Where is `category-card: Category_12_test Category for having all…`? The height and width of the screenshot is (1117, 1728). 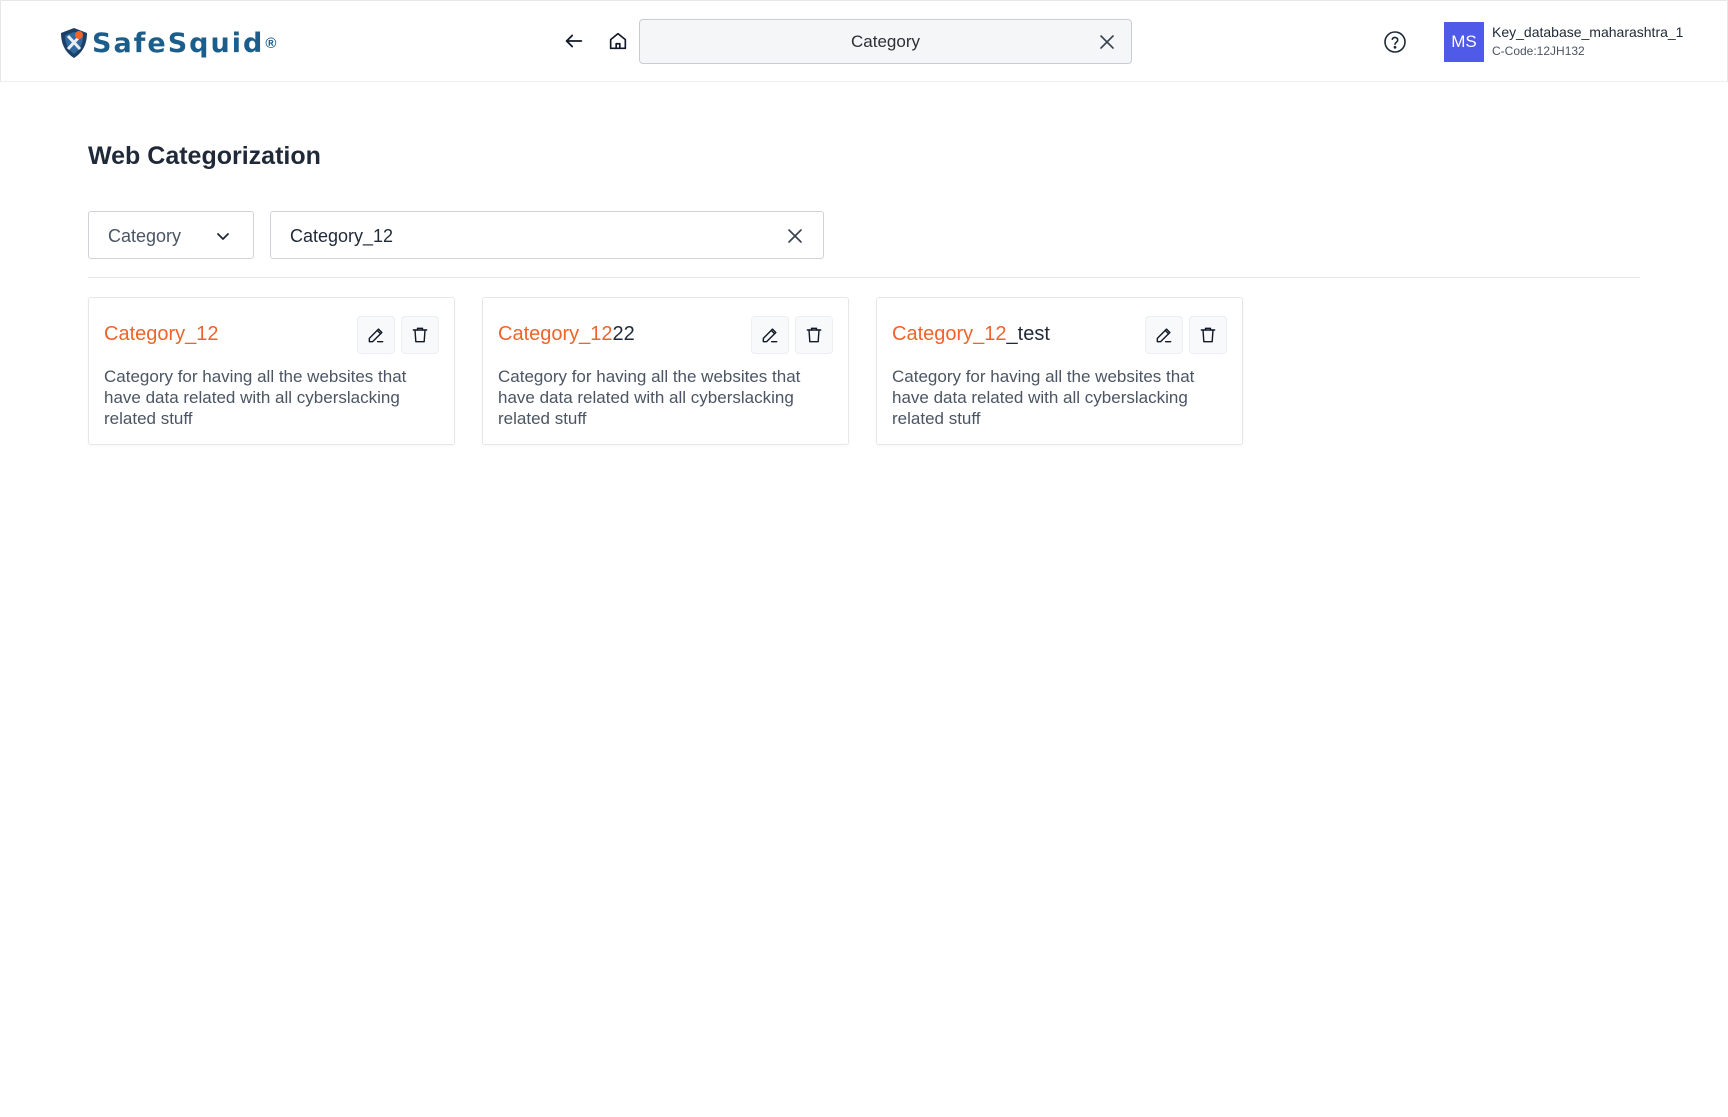
category-card: Category_12_test Category for having all… is located at coordinates (1059, 371).